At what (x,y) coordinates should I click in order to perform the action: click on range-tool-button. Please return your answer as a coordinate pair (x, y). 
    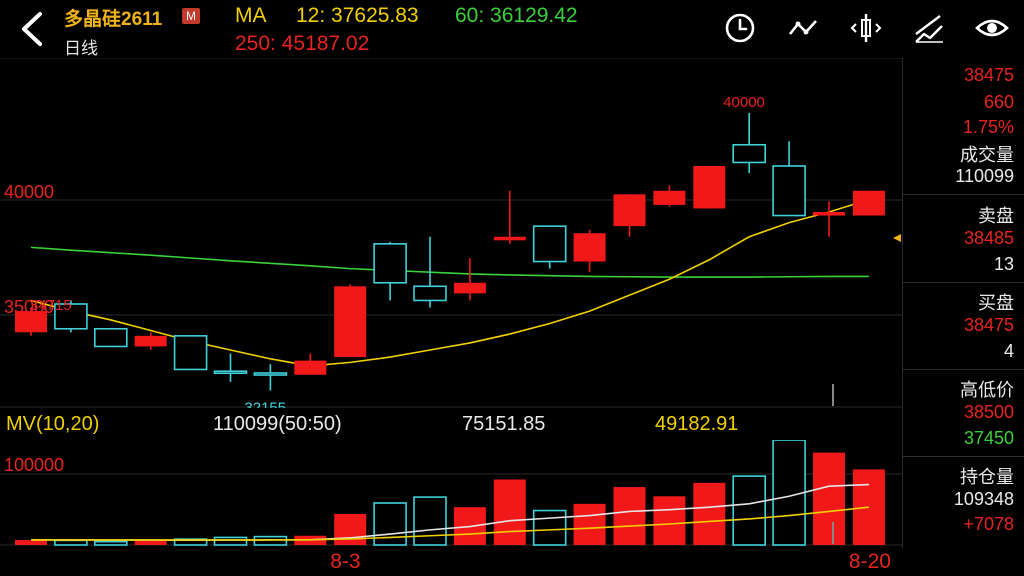
    Looking at the image, I should click on (866, 28).